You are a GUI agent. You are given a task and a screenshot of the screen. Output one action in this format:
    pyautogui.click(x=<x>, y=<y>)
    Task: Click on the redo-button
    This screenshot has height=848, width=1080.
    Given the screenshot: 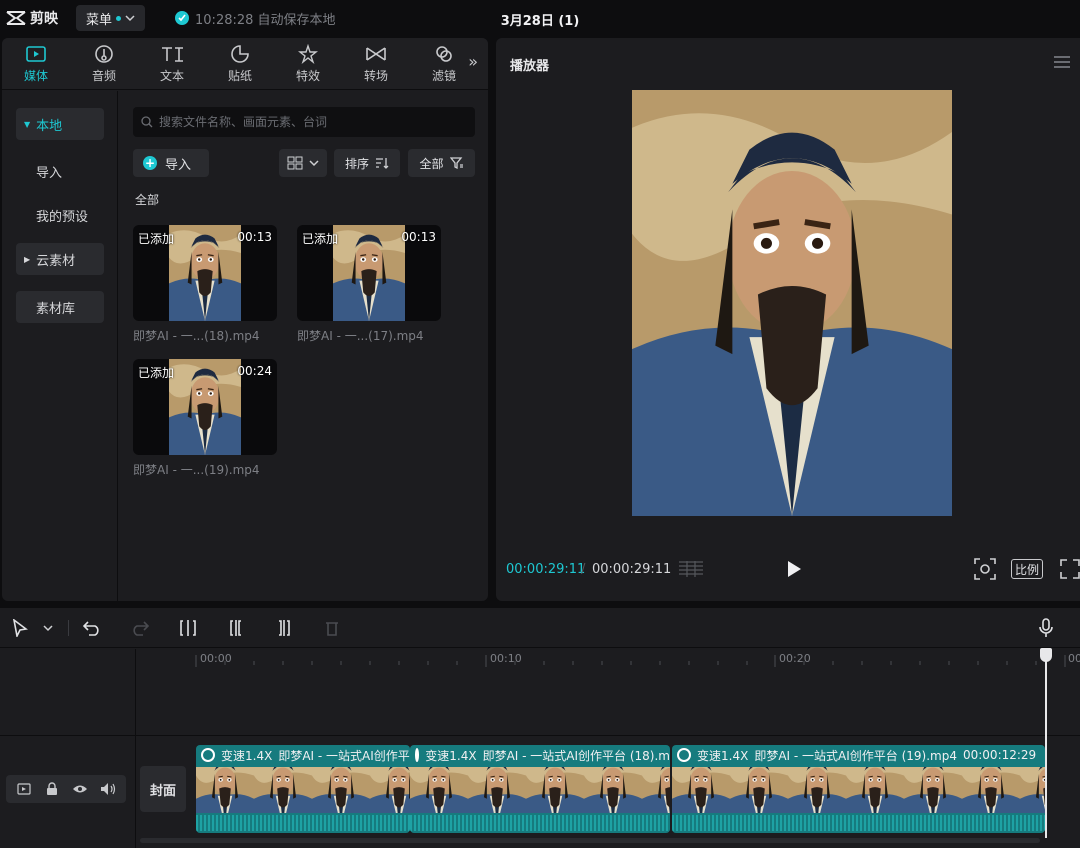 What is the action you would take?
    pyautogui.click(x=140, y=628)
    